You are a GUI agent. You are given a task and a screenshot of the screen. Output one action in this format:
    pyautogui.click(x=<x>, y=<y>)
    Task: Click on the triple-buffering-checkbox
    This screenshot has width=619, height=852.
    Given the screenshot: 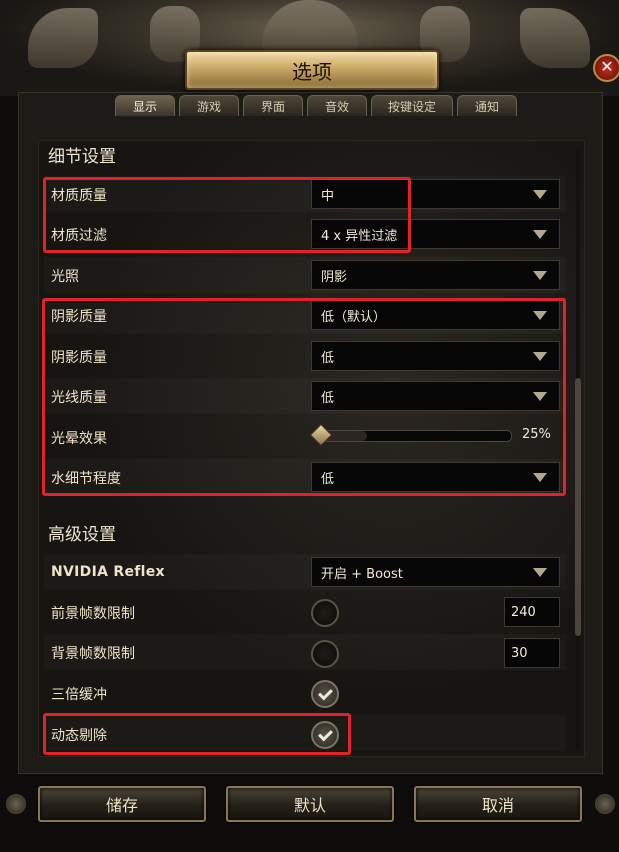 What is the action you would take?
    pyautogui.click(x=325, y=694)
    